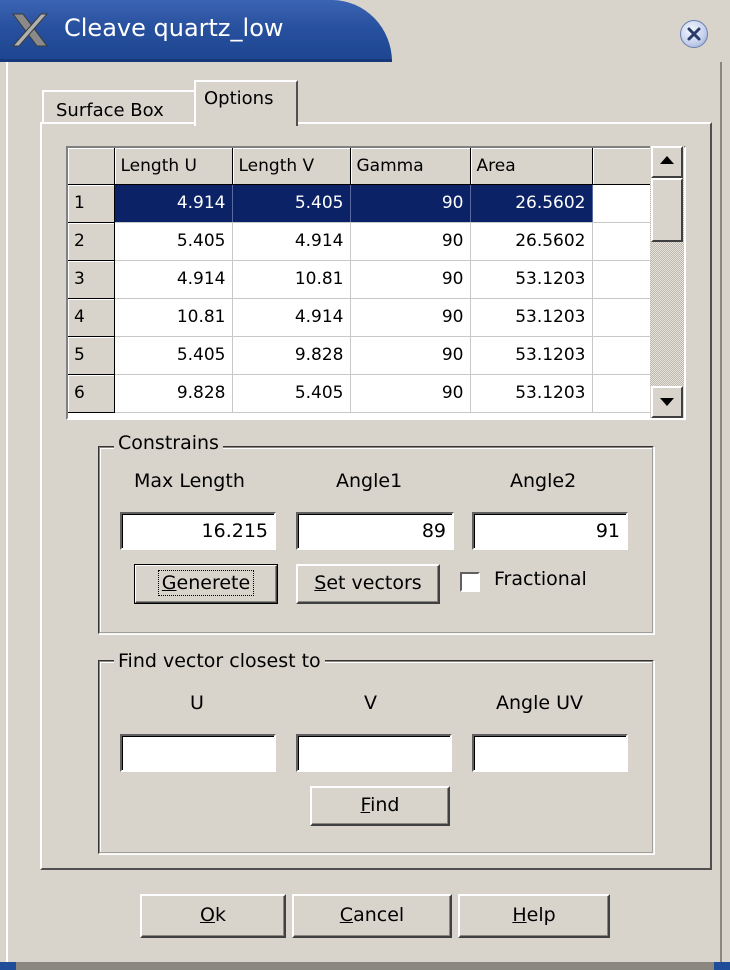 This screenshot has height=970, width=730. I want to click on title-bar: Cleave quartz_low, so click(365, 31).